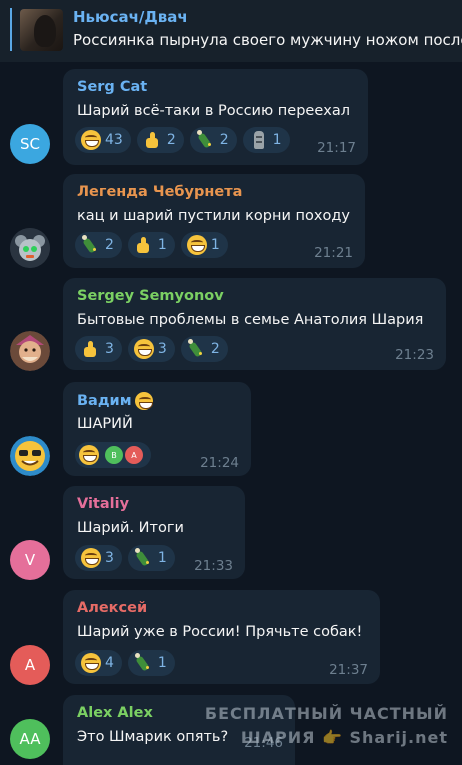  What do you see at coordinates (336, 148) in the screenshot?
I see `message-time: 21:17` at bounding box center [336, 148].